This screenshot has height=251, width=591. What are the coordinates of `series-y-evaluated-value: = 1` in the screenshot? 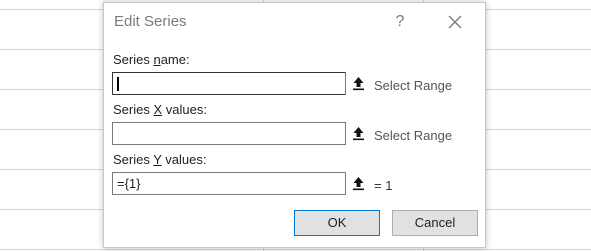 It's located at (383, 185).